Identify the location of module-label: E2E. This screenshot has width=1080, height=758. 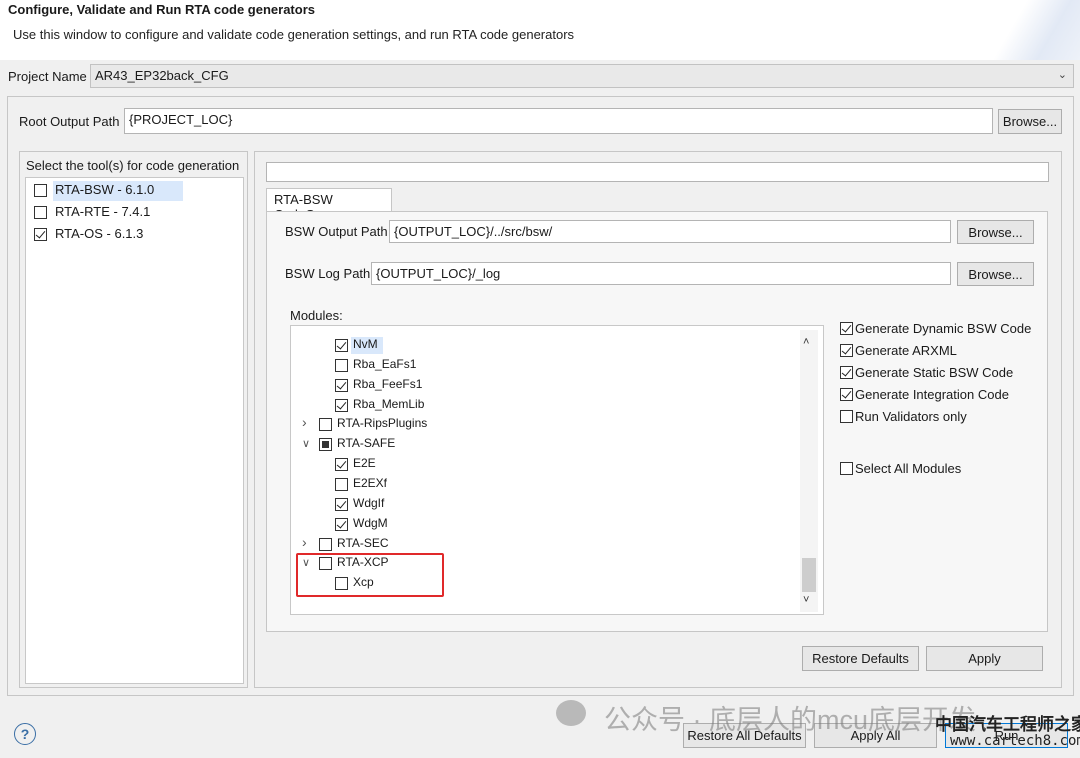
(364, 463).